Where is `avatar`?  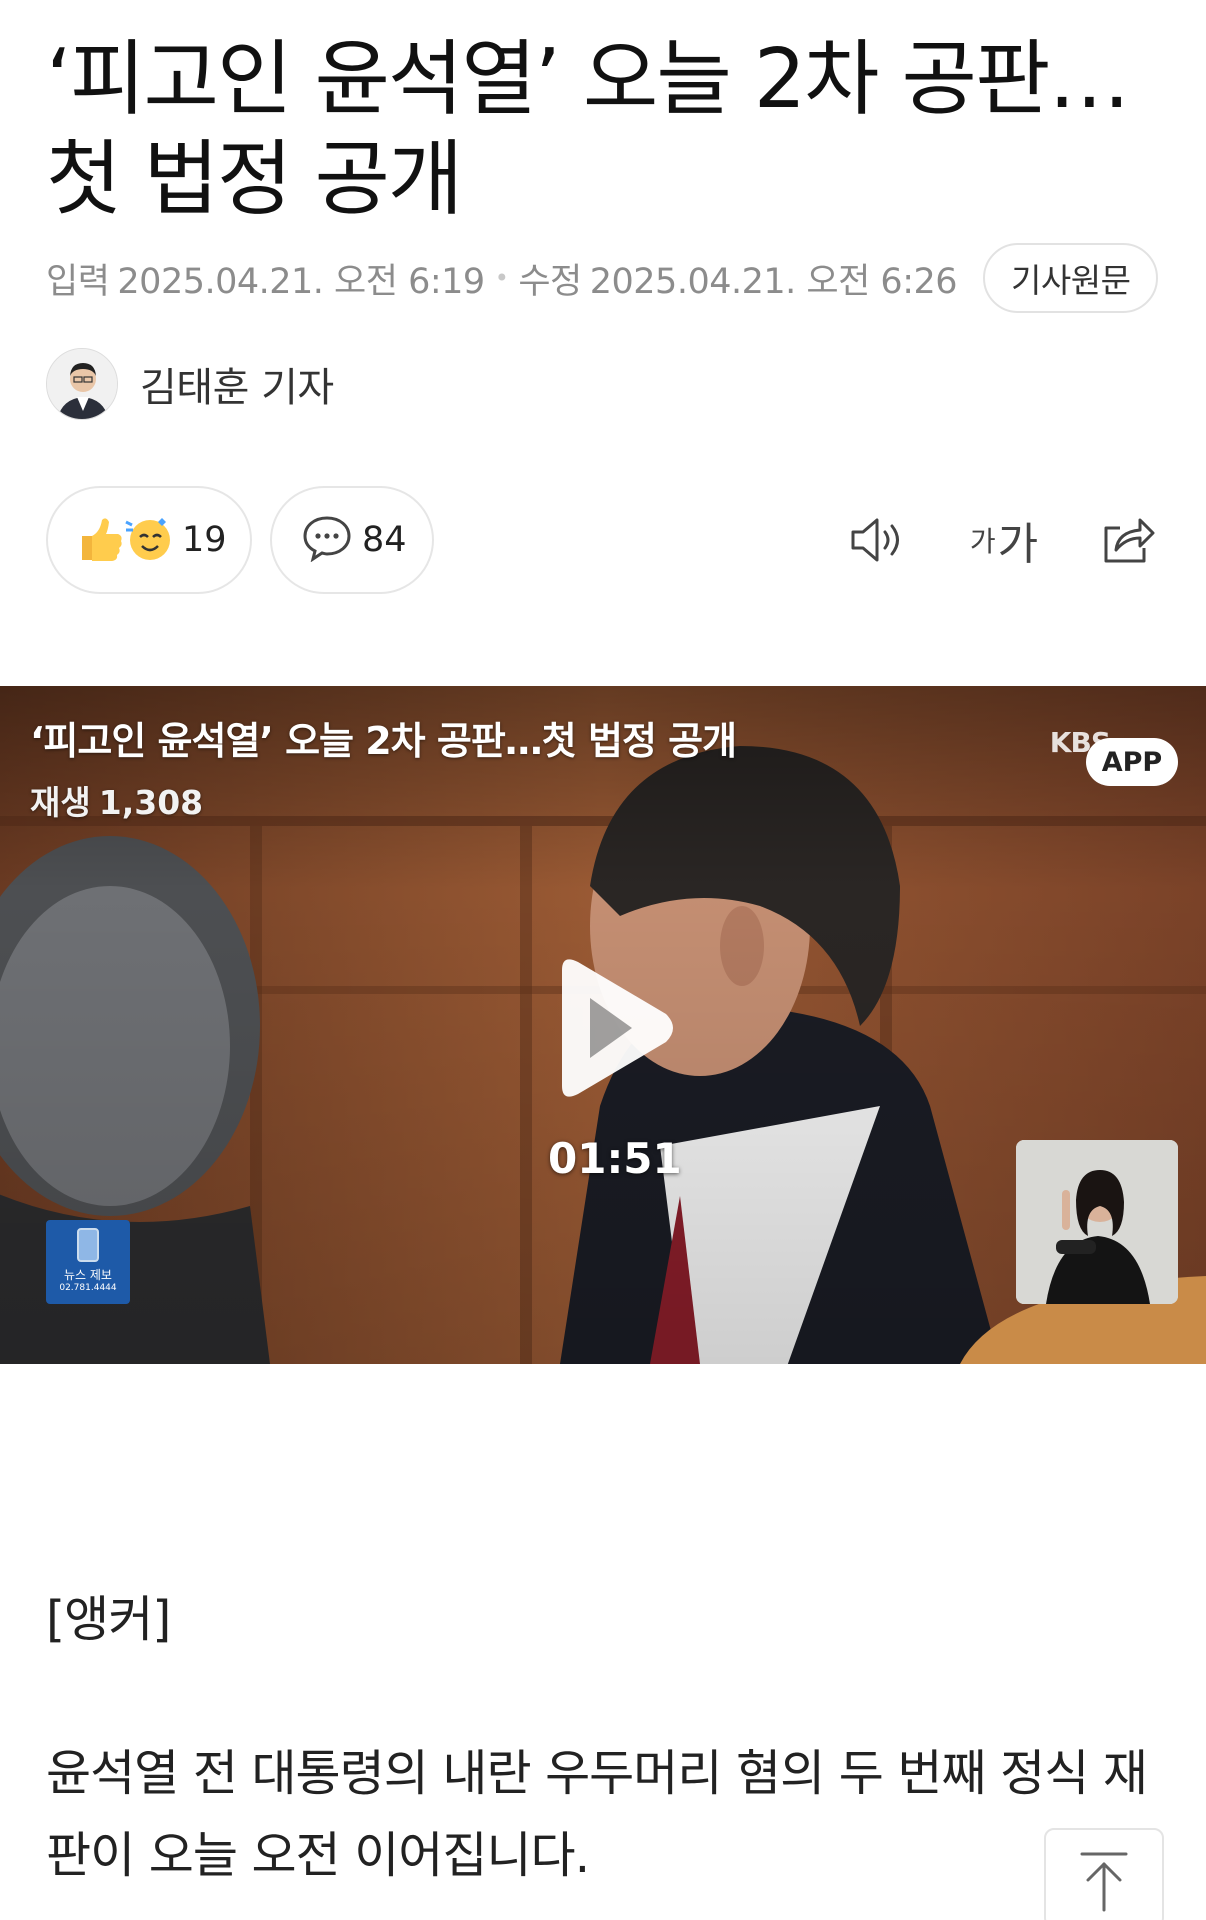
avatar is located at coordinates (82, 384).